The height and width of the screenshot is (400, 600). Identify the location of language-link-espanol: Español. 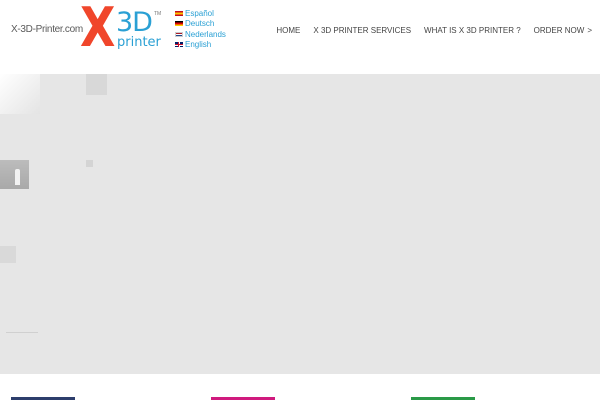
(210, 13).